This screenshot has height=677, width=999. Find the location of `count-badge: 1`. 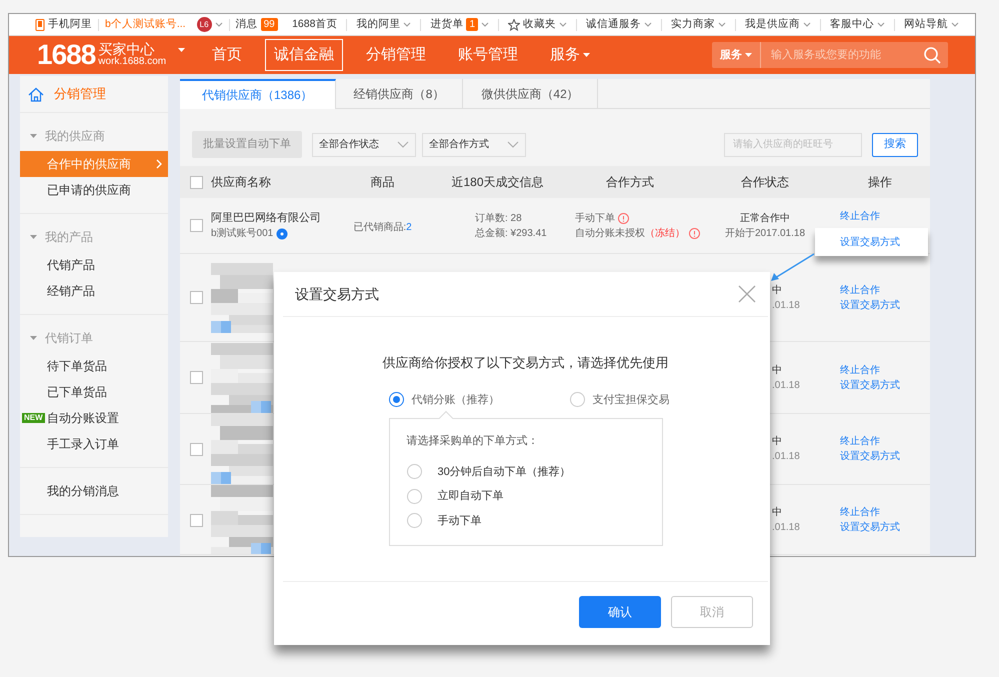

count-badge: 1 is located at coordinates (472, 24).